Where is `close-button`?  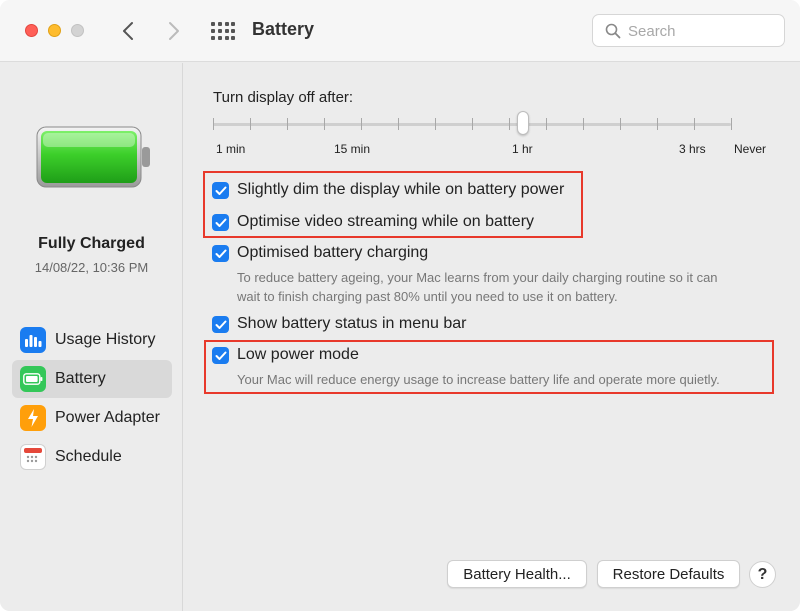 close-button is located at coordinates (31, 30).